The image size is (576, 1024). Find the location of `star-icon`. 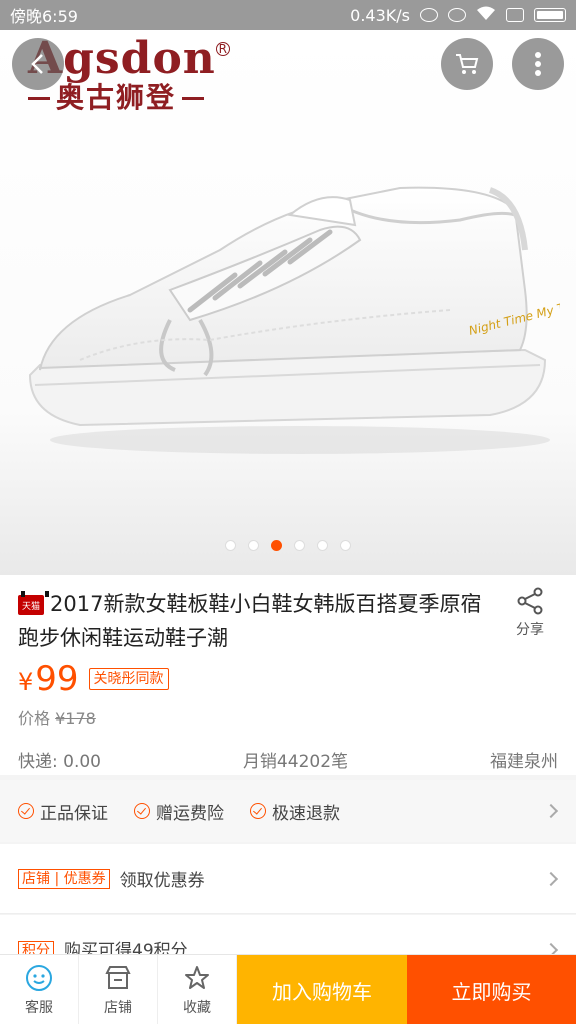

star-icon is located at coordinates (197, 978).